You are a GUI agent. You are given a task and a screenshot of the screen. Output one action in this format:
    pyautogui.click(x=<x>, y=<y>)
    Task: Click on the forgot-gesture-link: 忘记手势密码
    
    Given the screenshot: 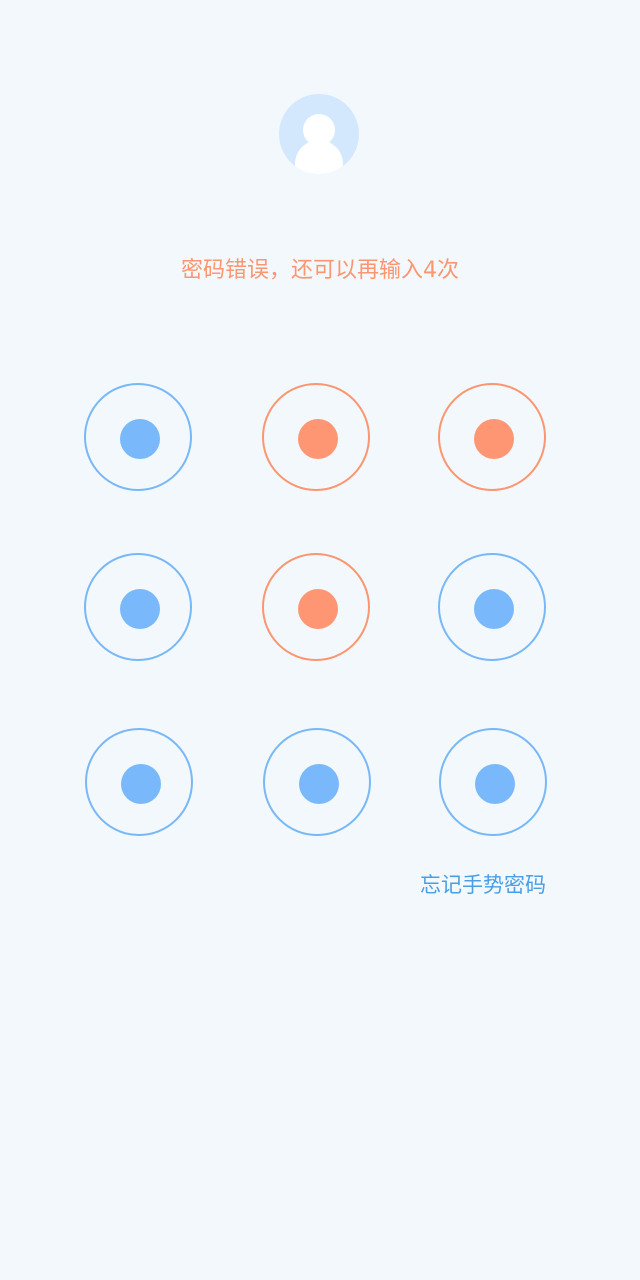 What is the action you would take?
    pyautogui.click(x=483, y=885)
    